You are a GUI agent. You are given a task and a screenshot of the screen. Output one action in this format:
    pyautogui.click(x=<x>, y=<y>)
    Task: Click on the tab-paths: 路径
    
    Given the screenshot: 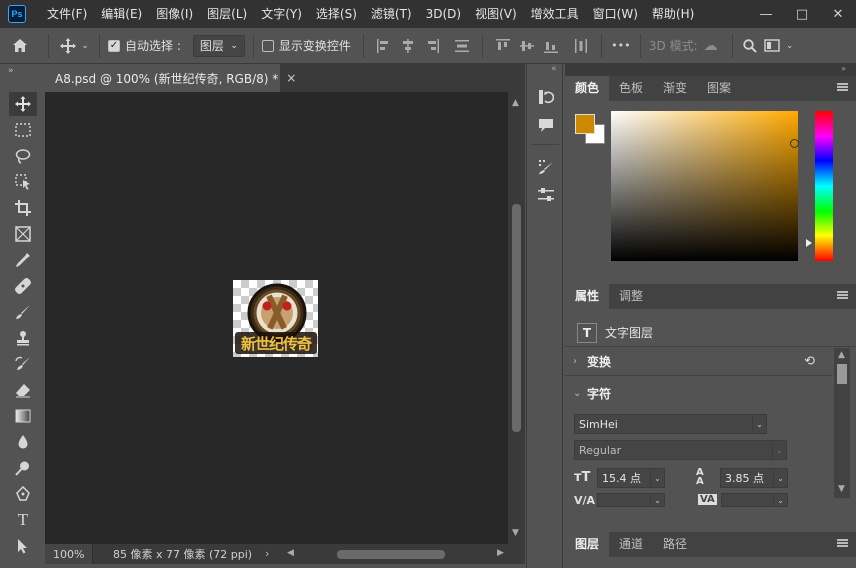 What is the action you would take?
    pyautogui.click(x=675, y=544)
    